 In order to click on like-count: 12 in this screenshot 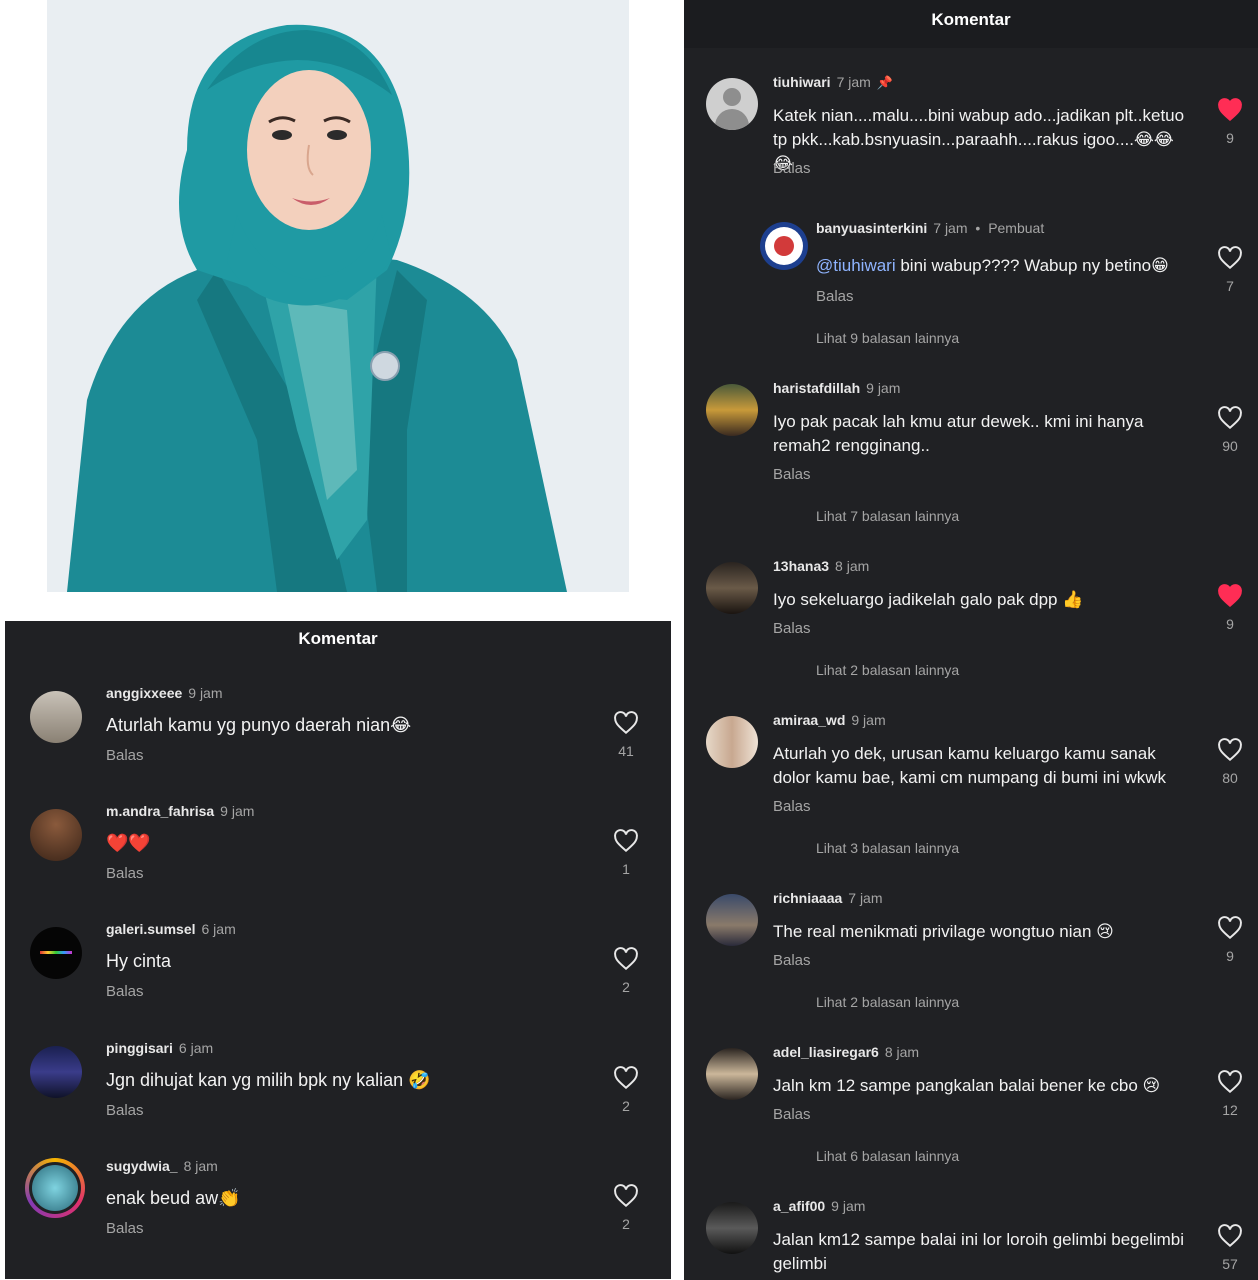, I will do `click(1230, 1110)`.